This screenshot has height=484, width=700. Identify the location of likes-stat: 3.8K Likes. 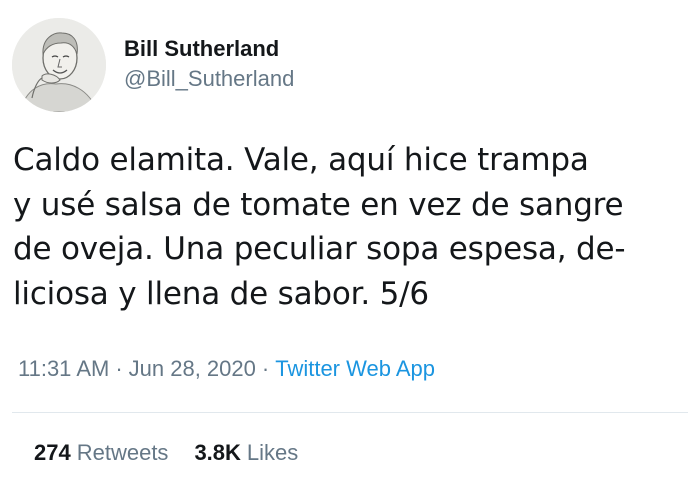
(246, 452).